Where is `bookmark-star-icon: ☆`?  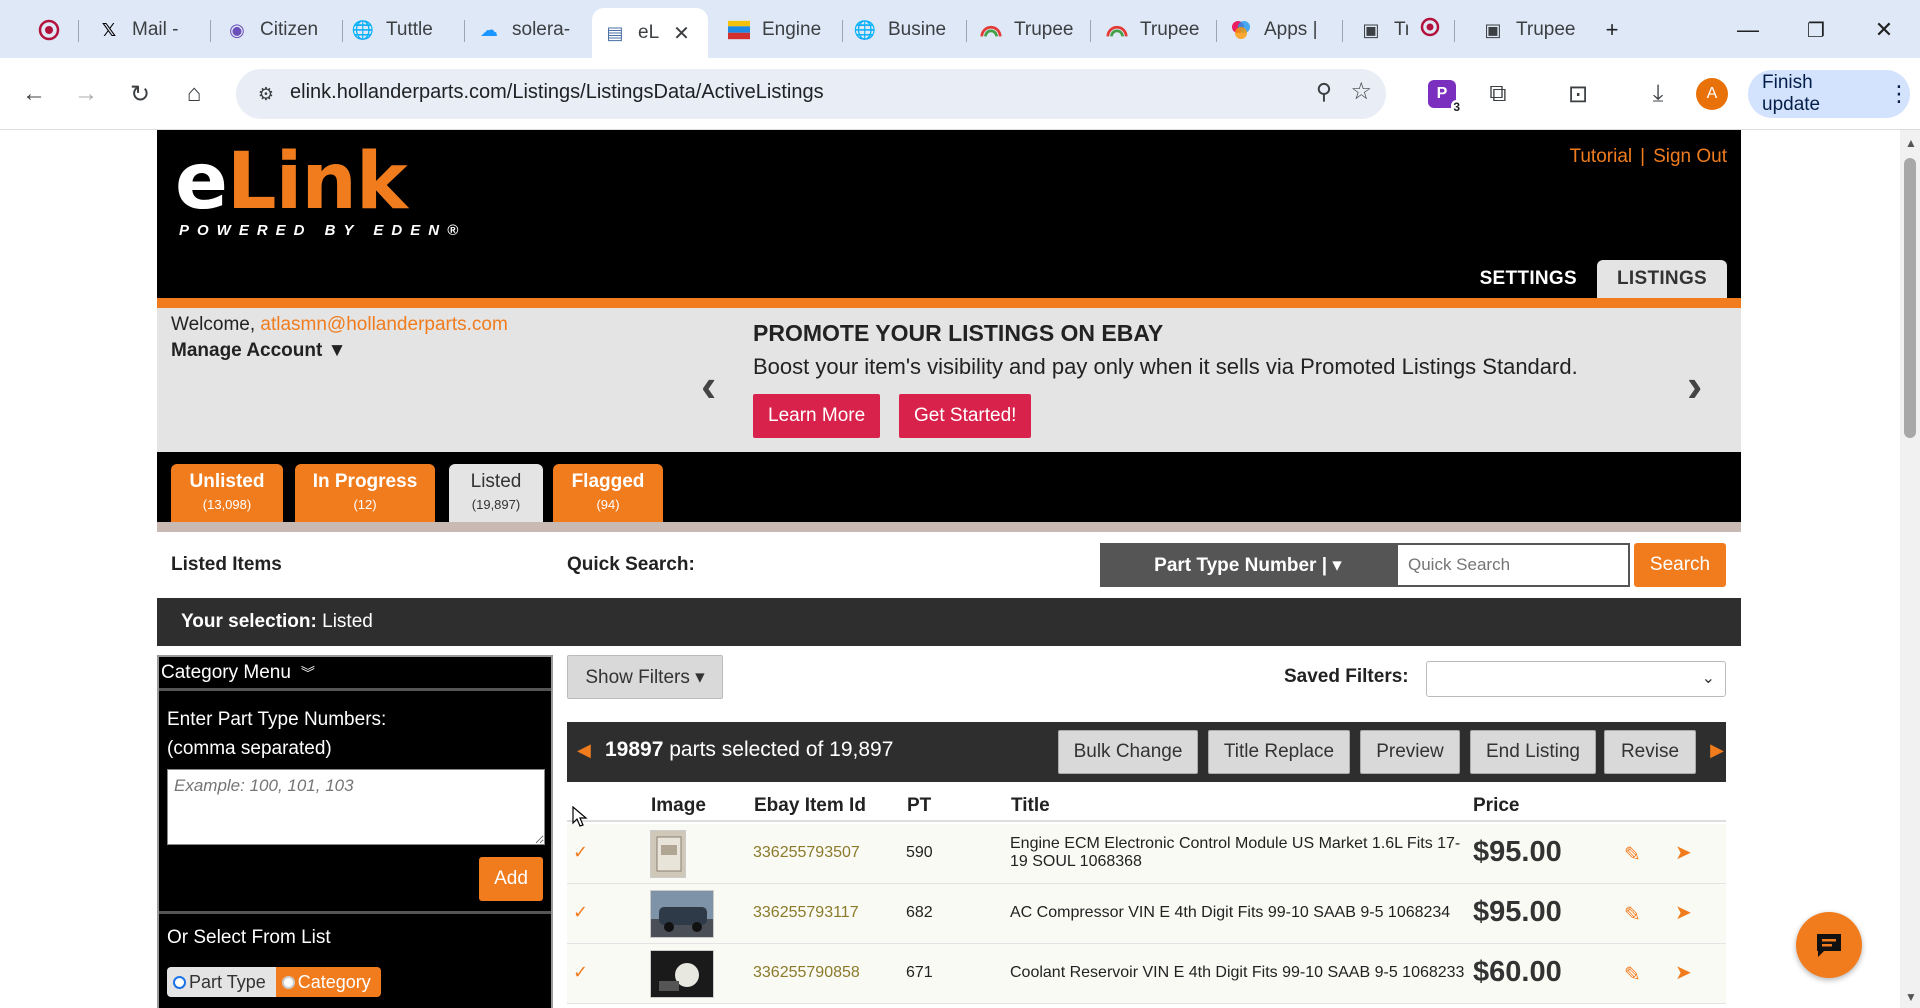 bookmark-star-icon: ☆ is located at coordinates (1361, 91).